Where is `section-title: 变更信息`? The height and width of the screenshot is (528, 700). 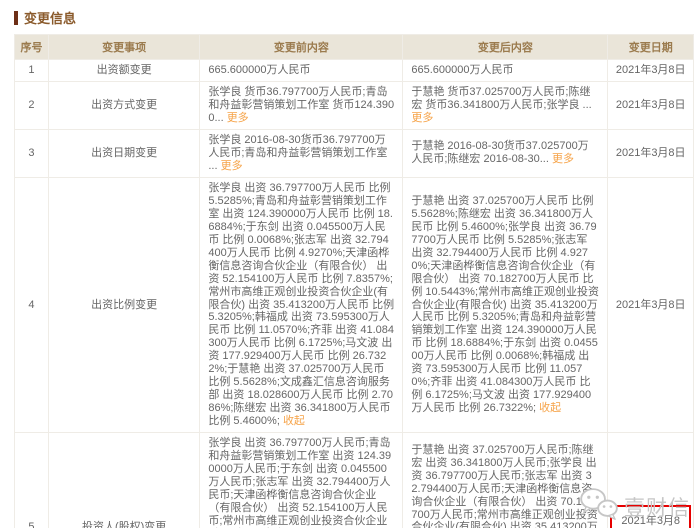
section-title: 变更信息 is located at coordinates (354, 17).